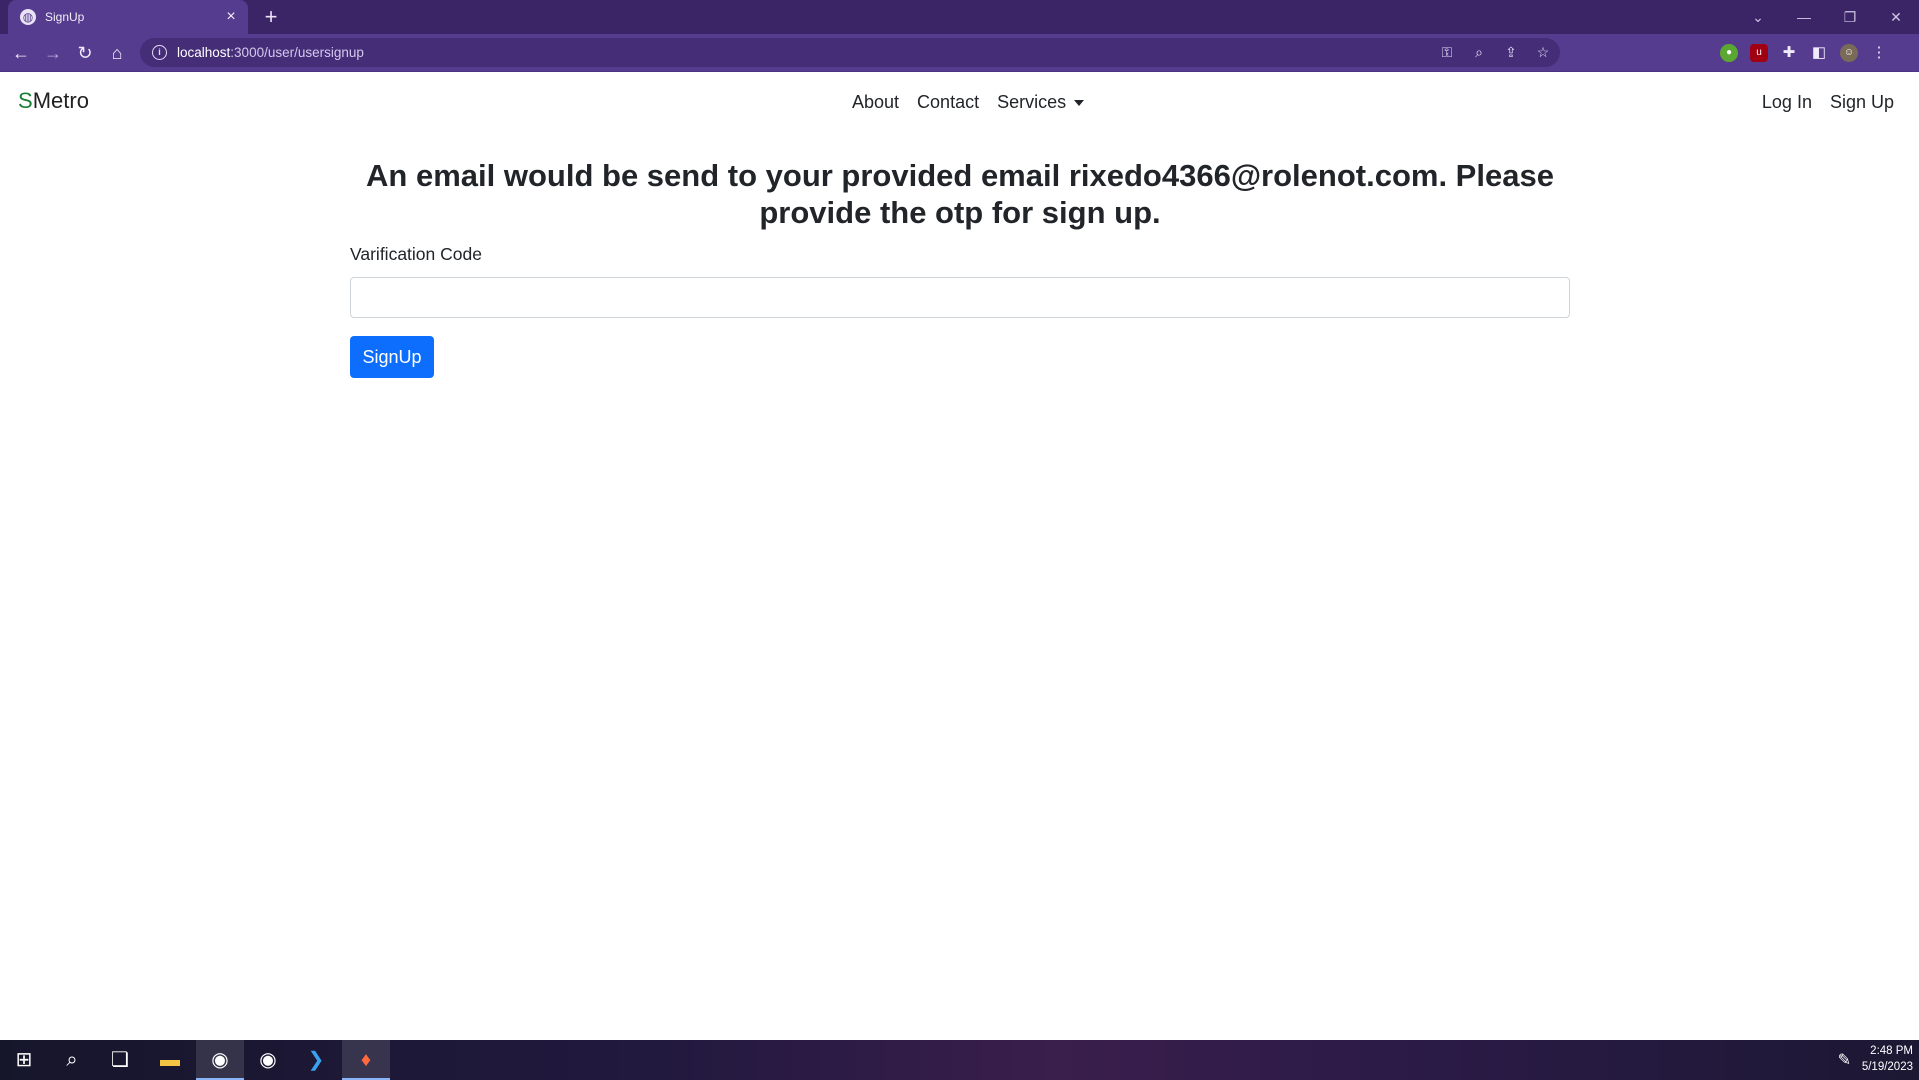 The width and height of the screenshot is (1919, 1080). I want to click on tab-signup: ◍ SignUp ×, so click(128, 17).